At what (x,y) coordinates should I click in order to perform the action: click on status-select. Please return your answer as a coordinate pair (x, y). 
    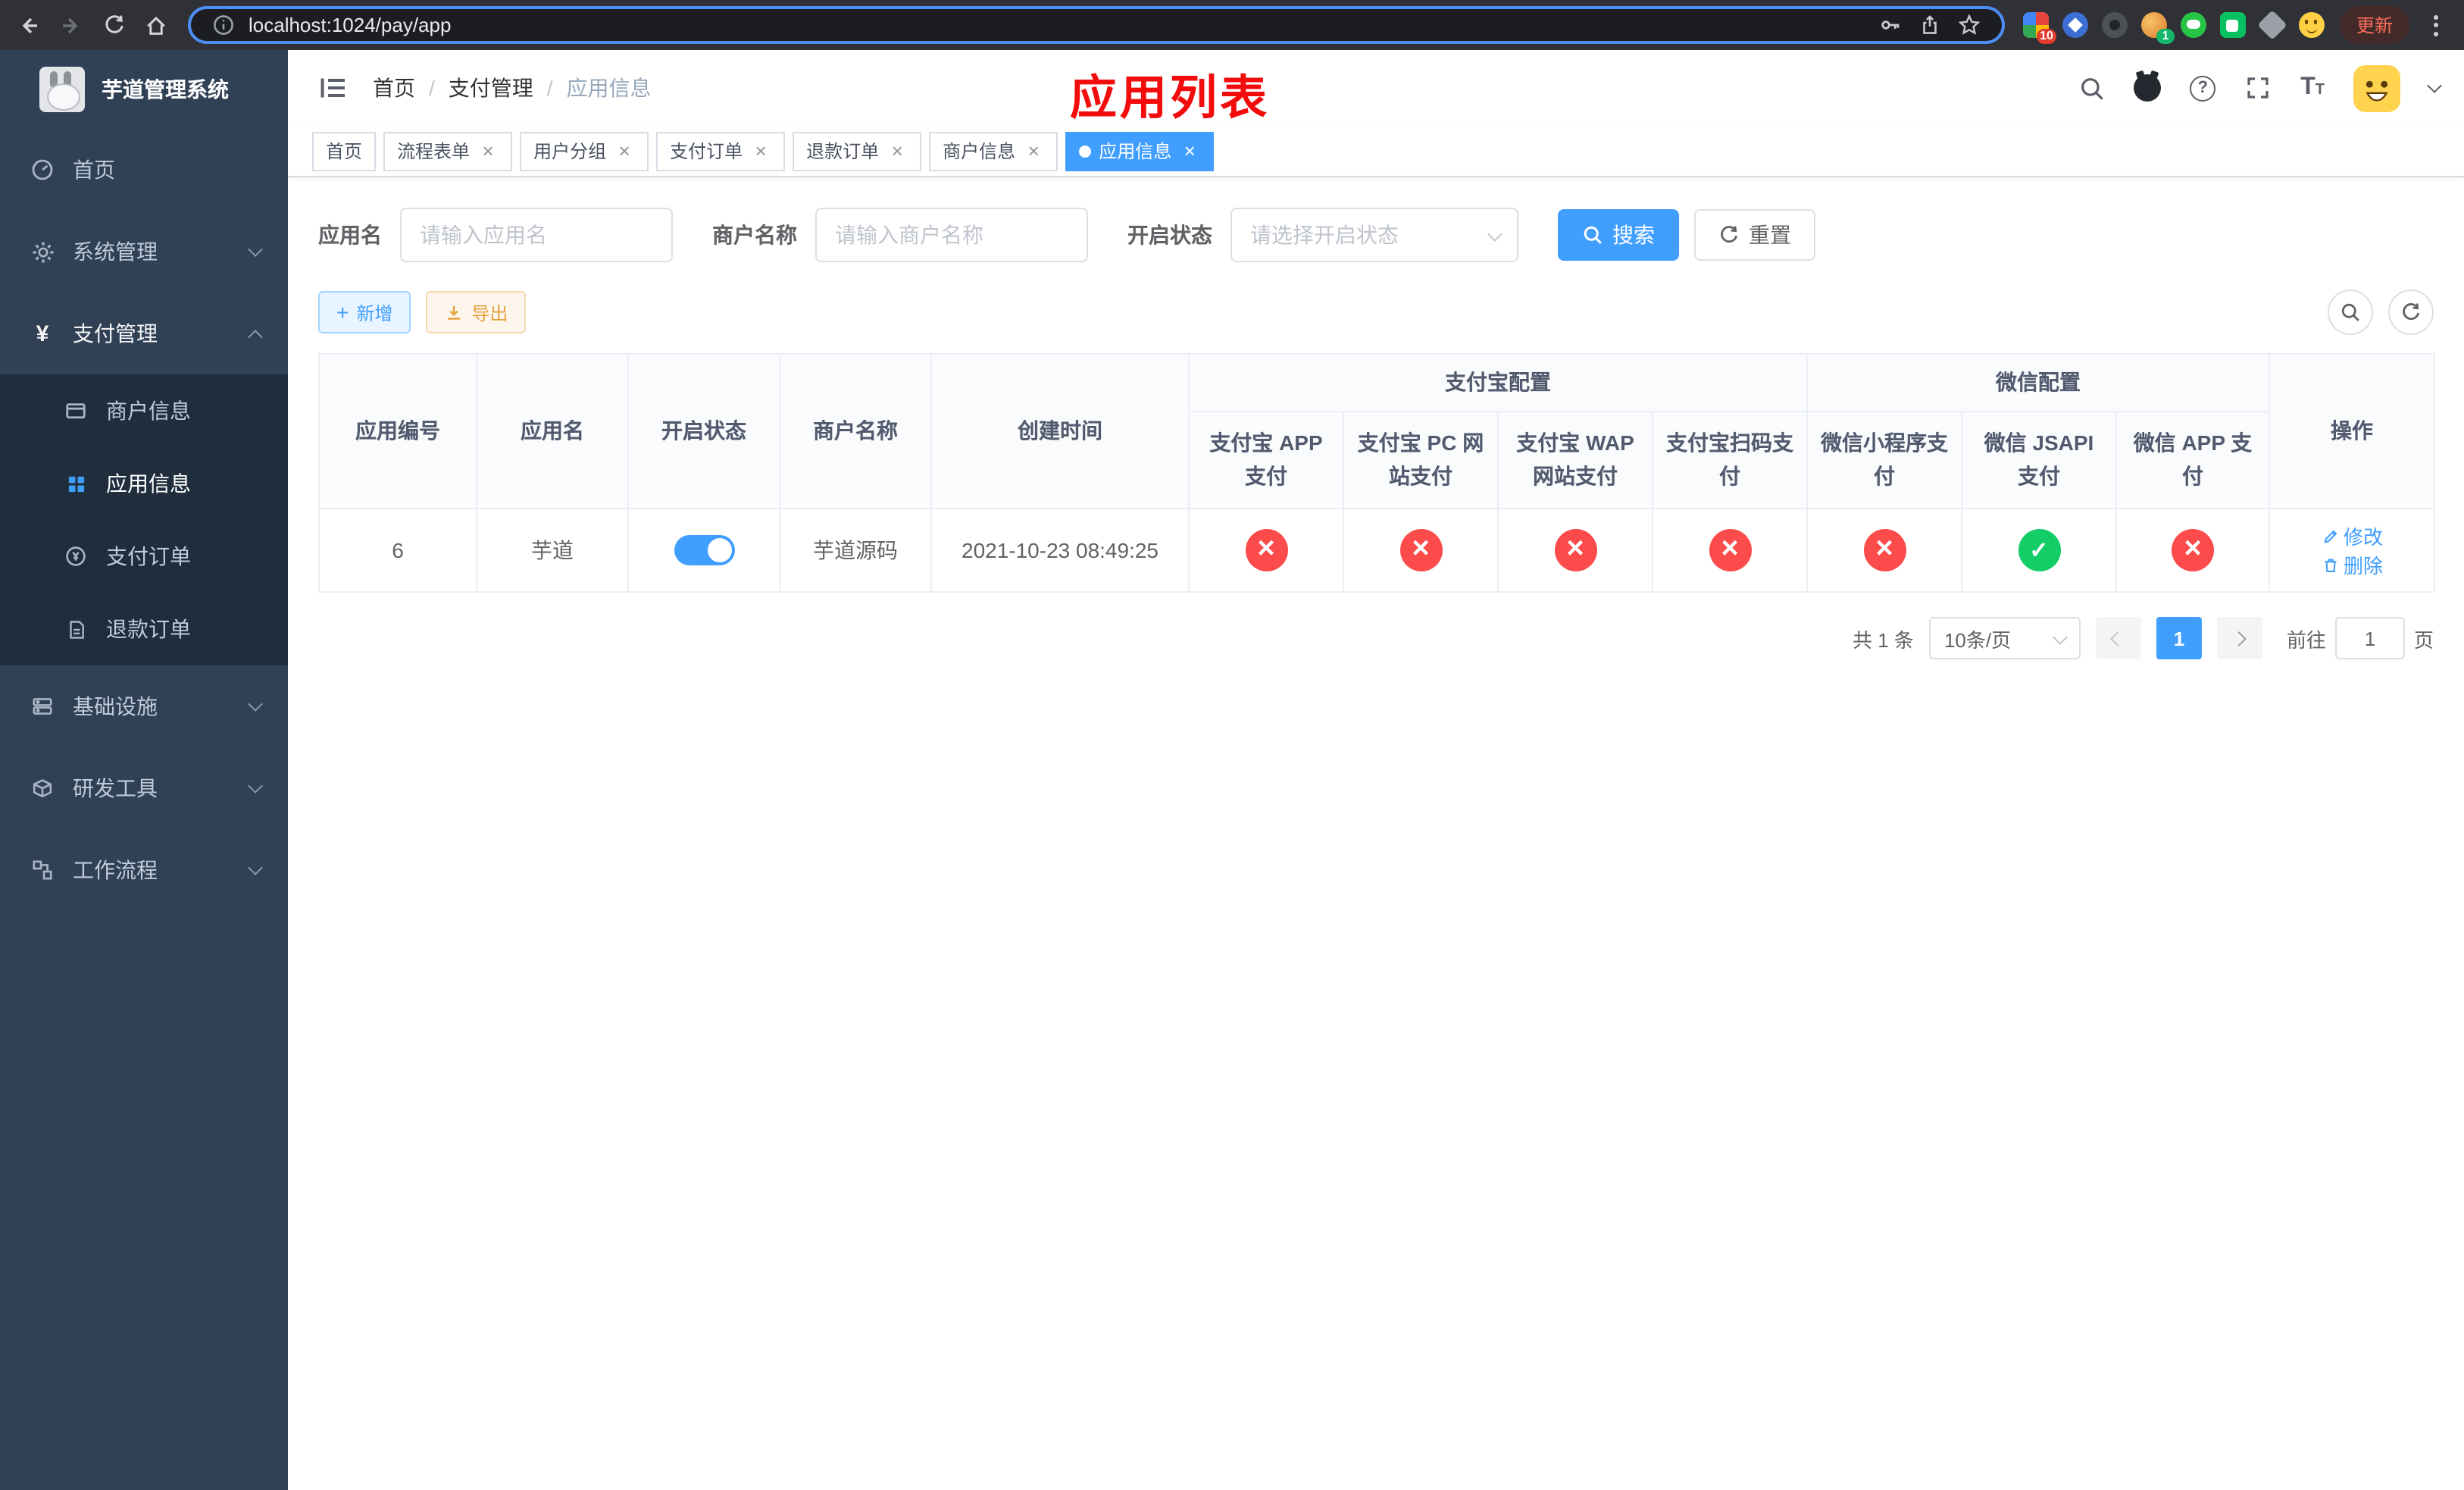
    Looking at the image, I should click on (1374, 235).